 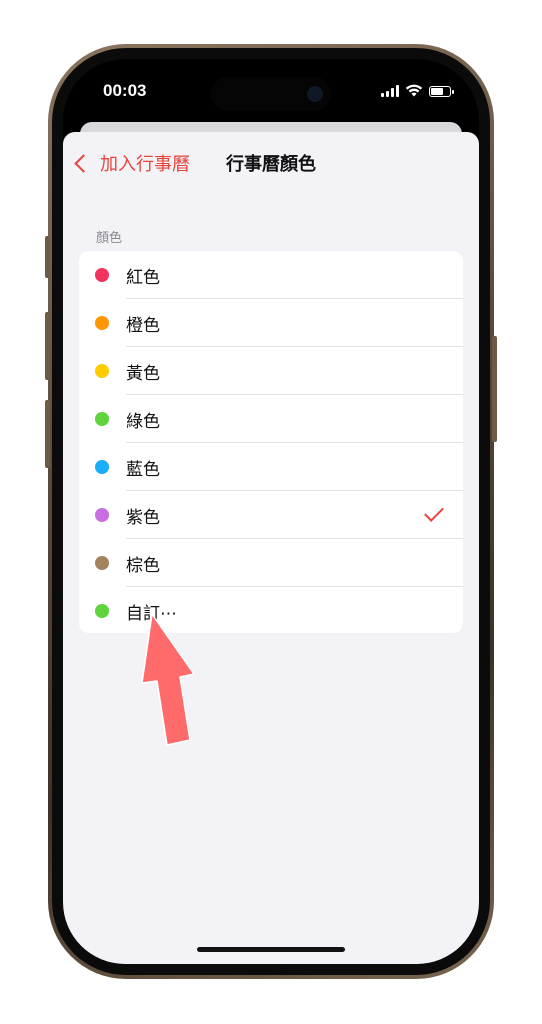 I want to click on color-row-blue: 藍色, so click(x=271, y=467).